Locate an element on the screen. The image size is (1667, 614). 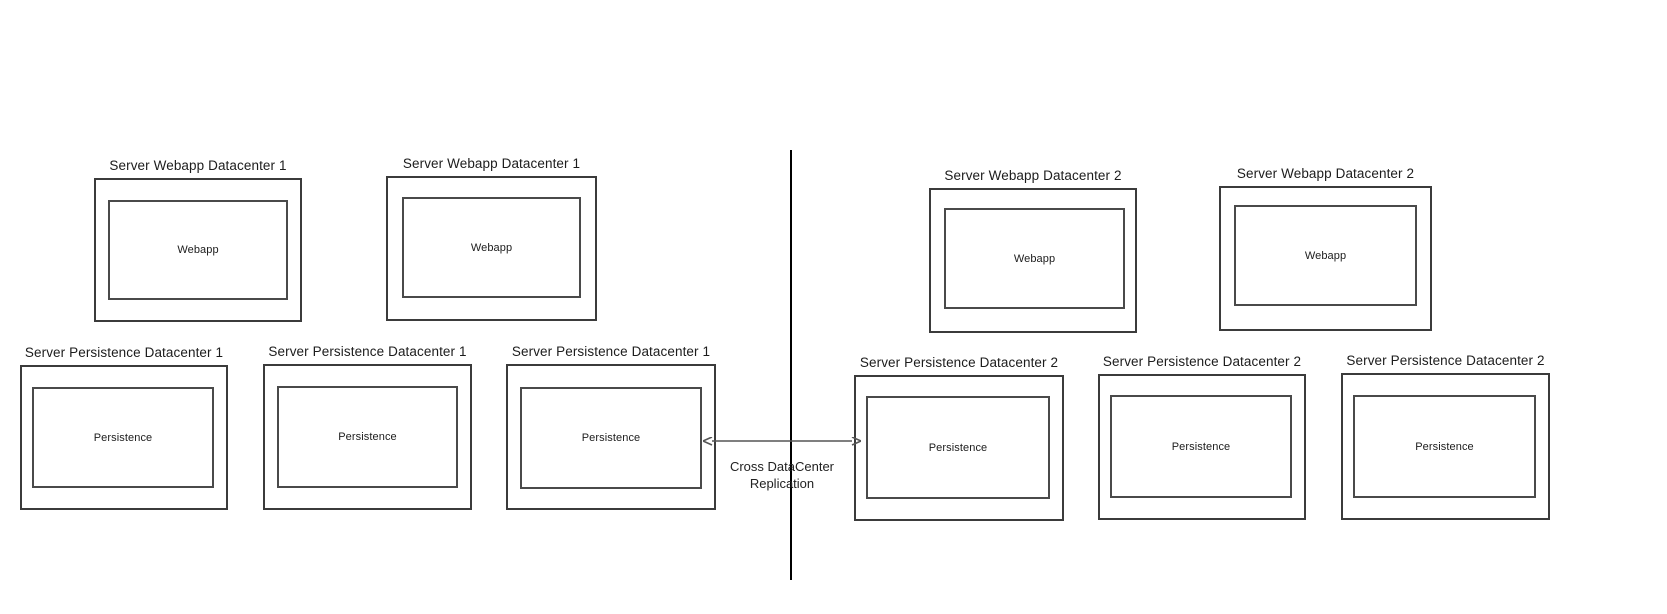
server-node-webapp-dc2-1: Server Webapp Datacenter 2 Webapp is located at coordinates (1033, 250).